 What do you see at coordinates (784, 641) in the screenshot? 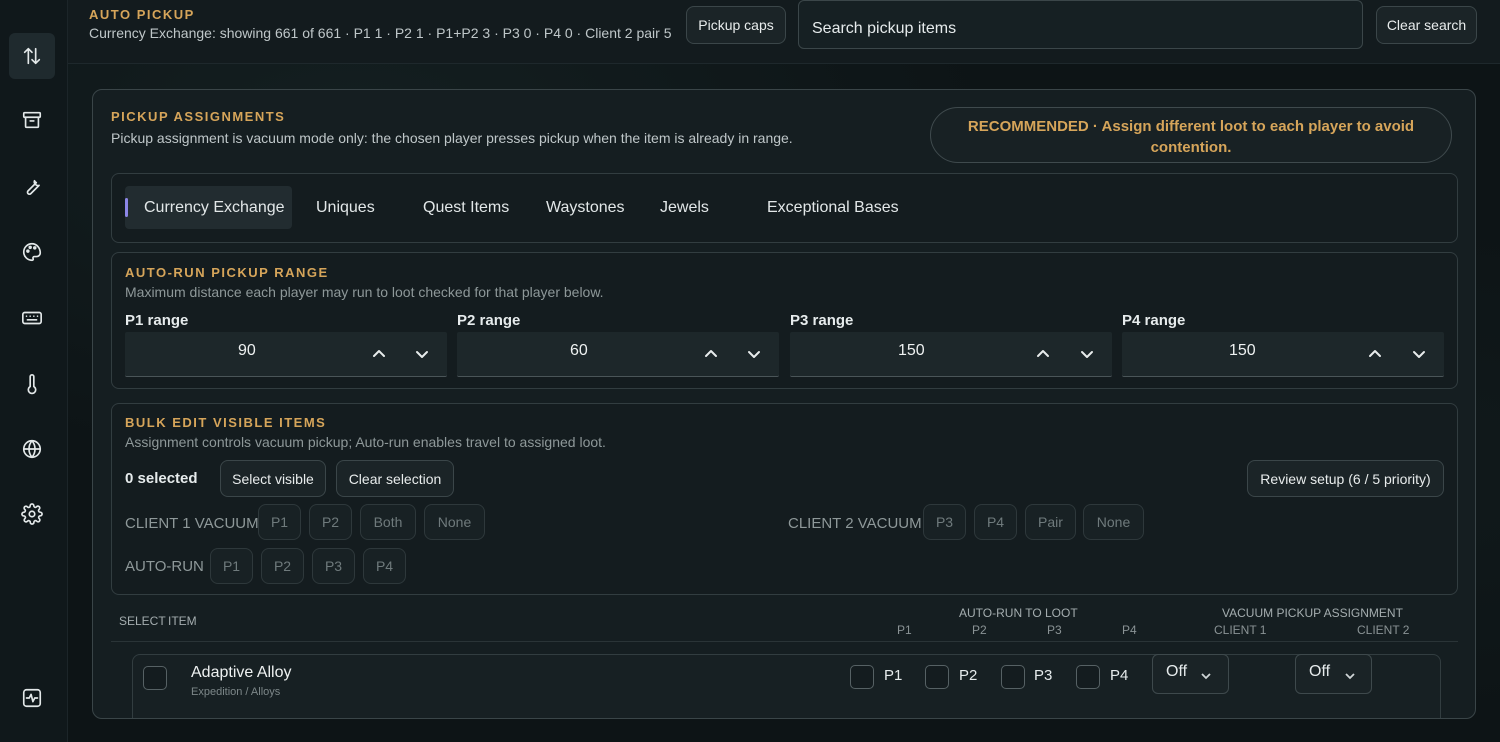
I see `header-divider` at bounding box center [784, 641].